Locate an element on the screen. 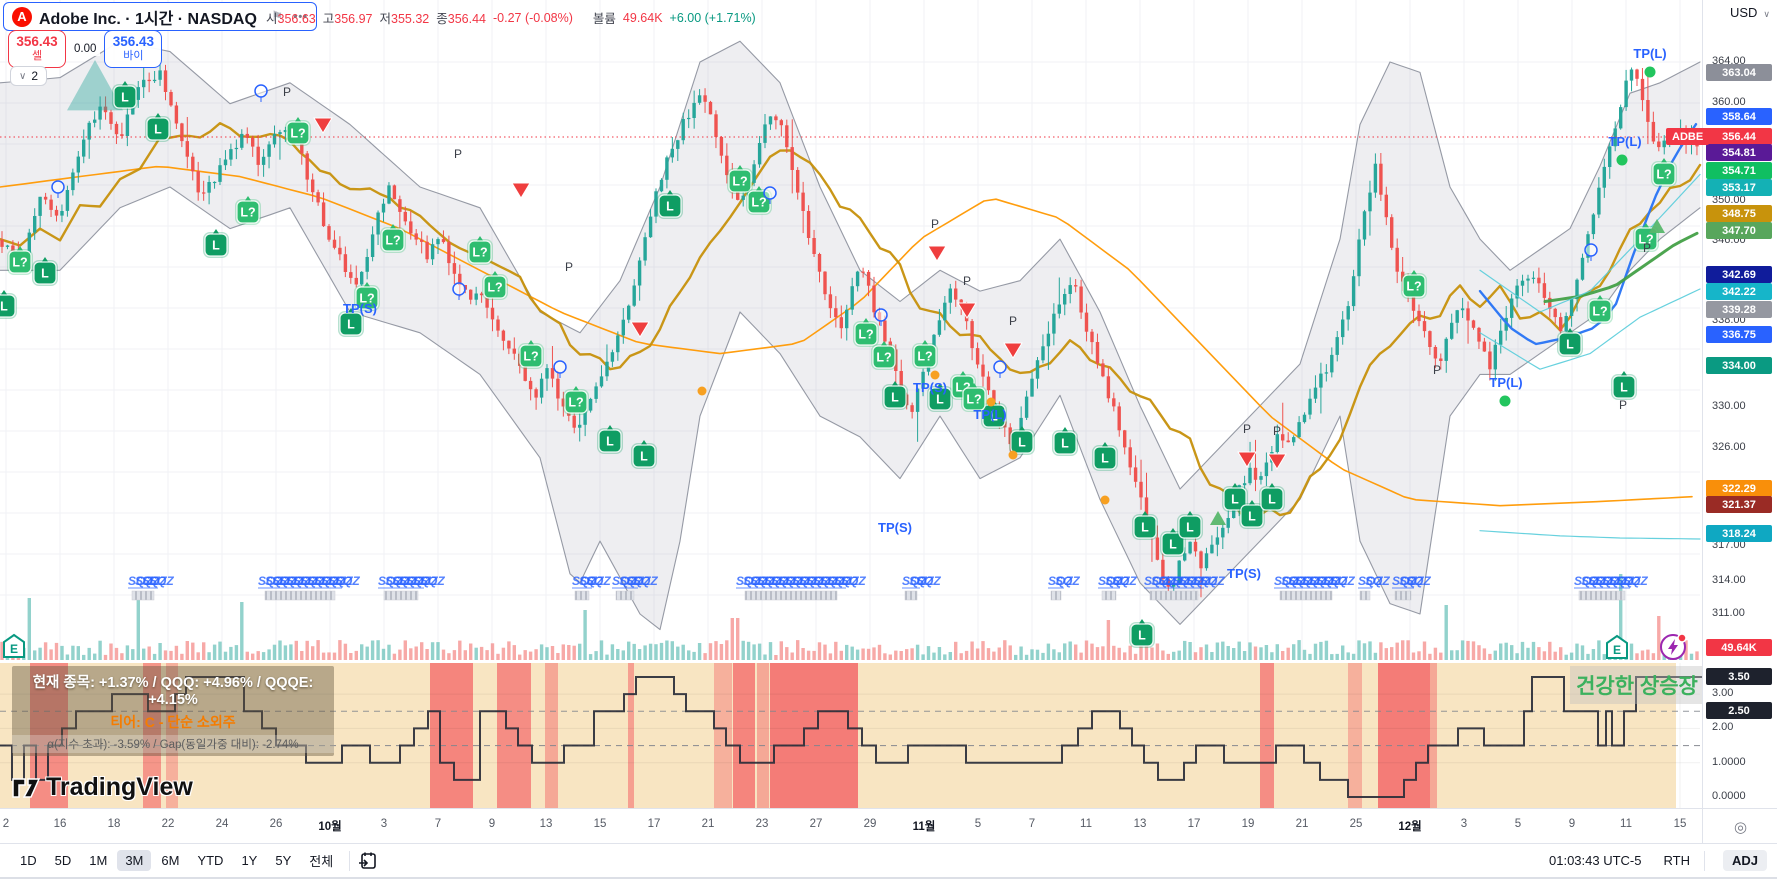  supercharts-boost-icon is located at coordinates (1673, 646).